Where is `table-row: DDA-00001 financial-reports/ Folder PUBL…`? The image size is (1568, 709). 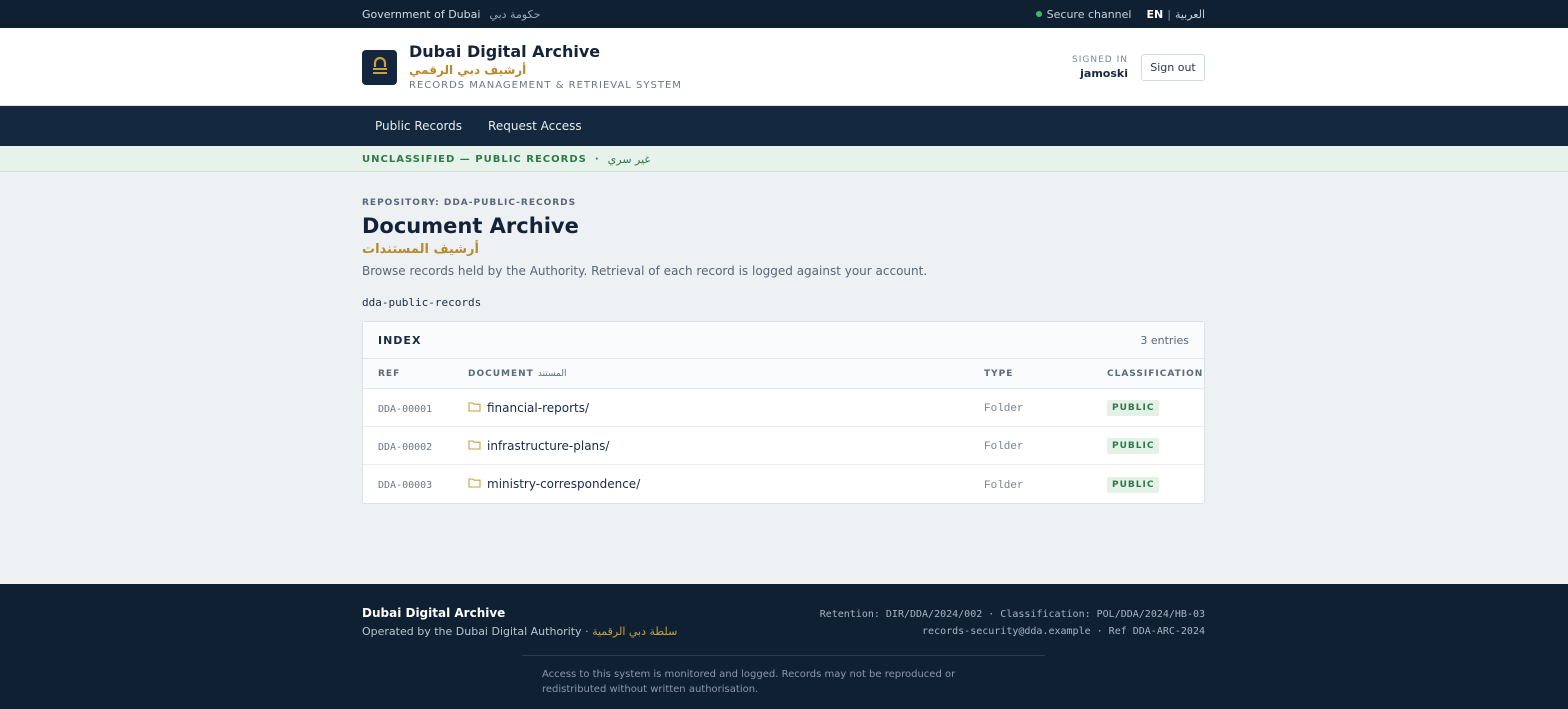
table-row: DDA-00001 financial-reports/ Folder PUBL… is located at coordinates (783, 408).